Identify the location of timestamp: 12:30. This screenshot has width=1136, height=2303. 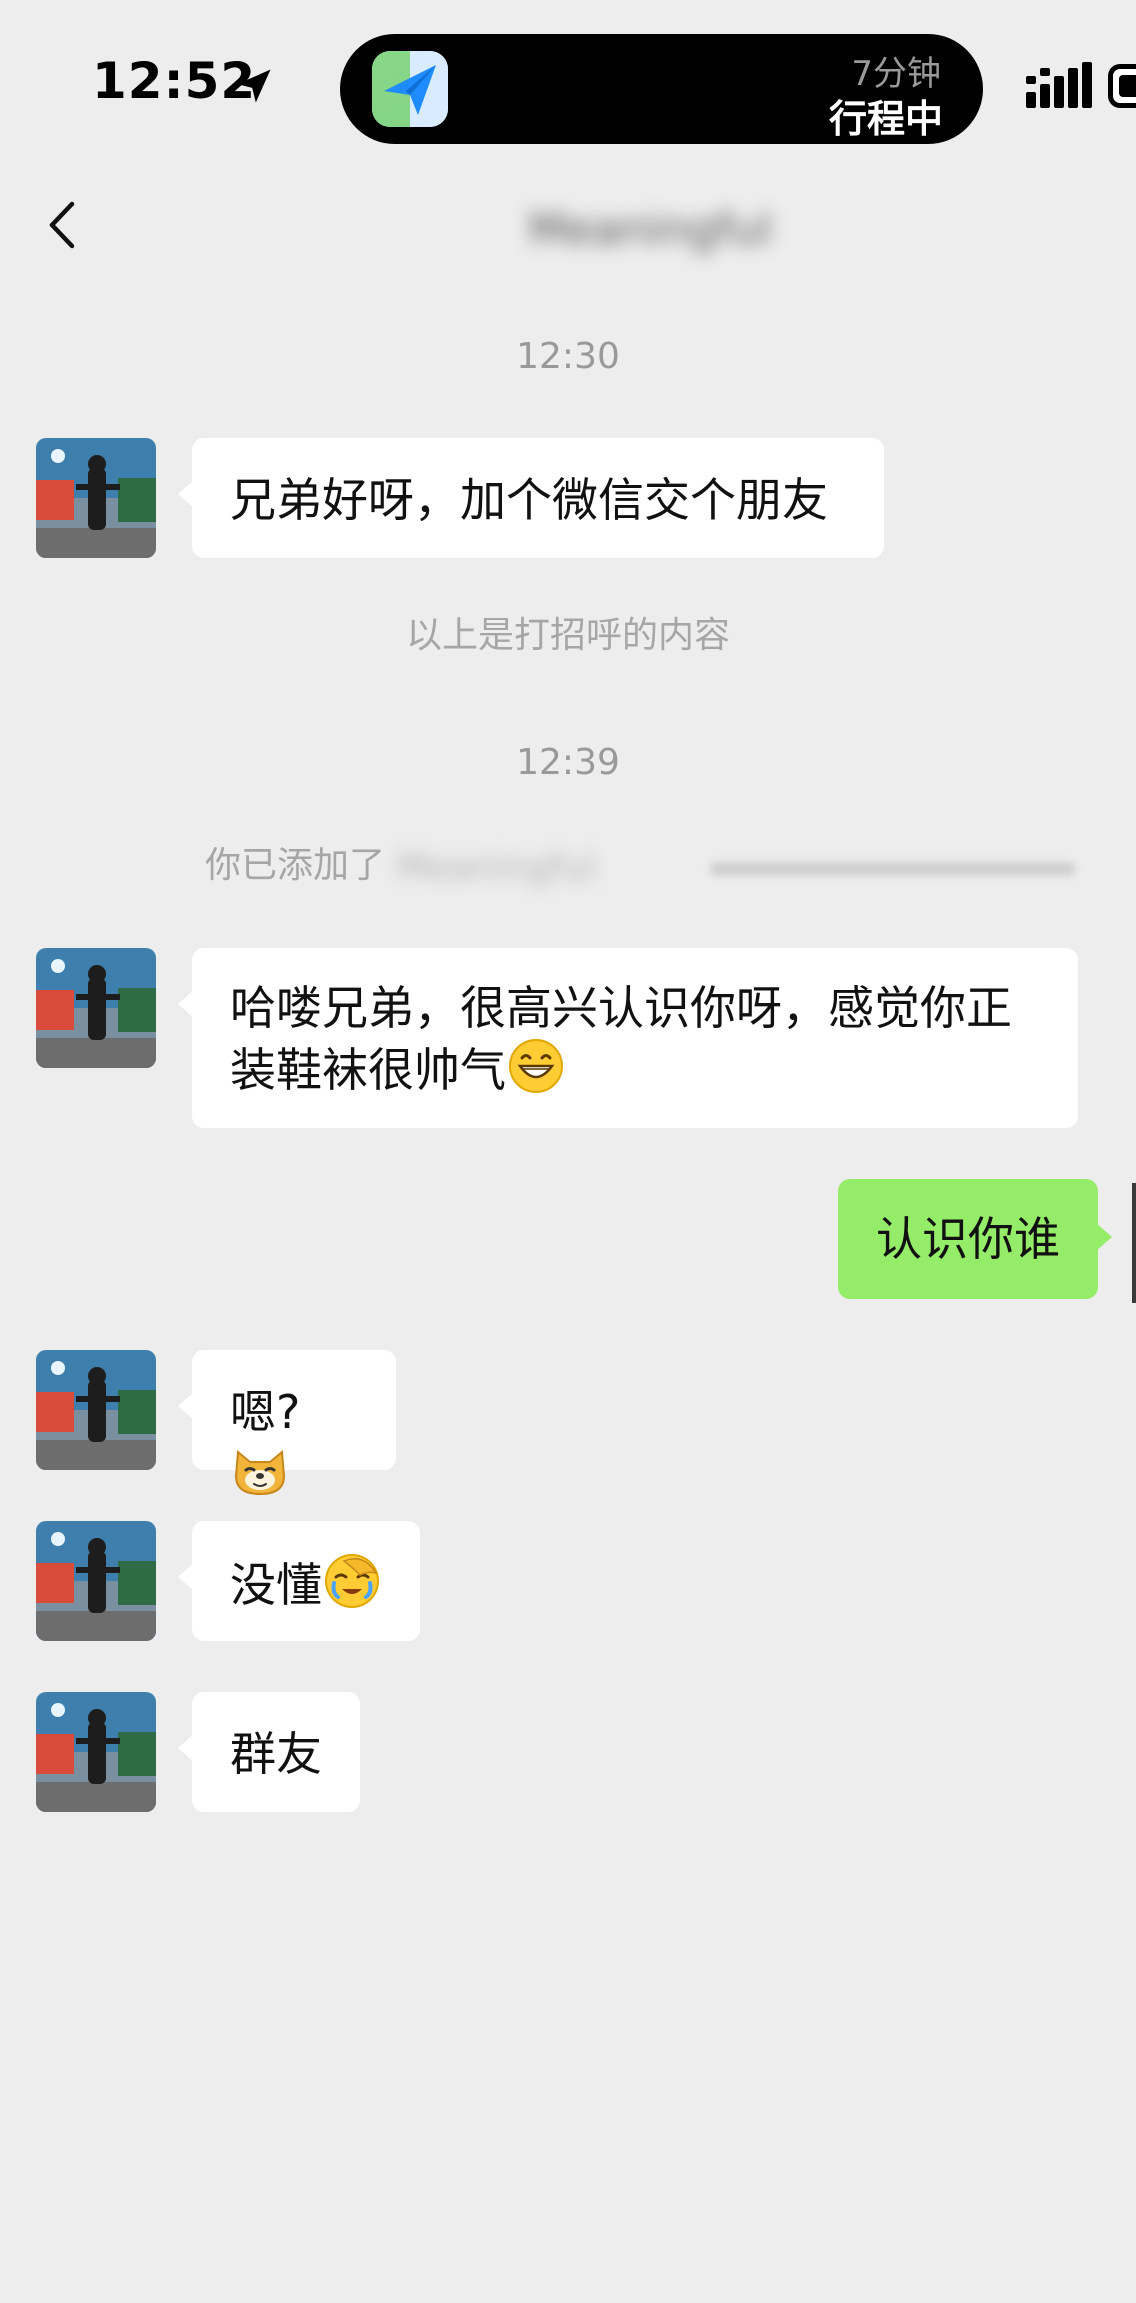
(568, 356).